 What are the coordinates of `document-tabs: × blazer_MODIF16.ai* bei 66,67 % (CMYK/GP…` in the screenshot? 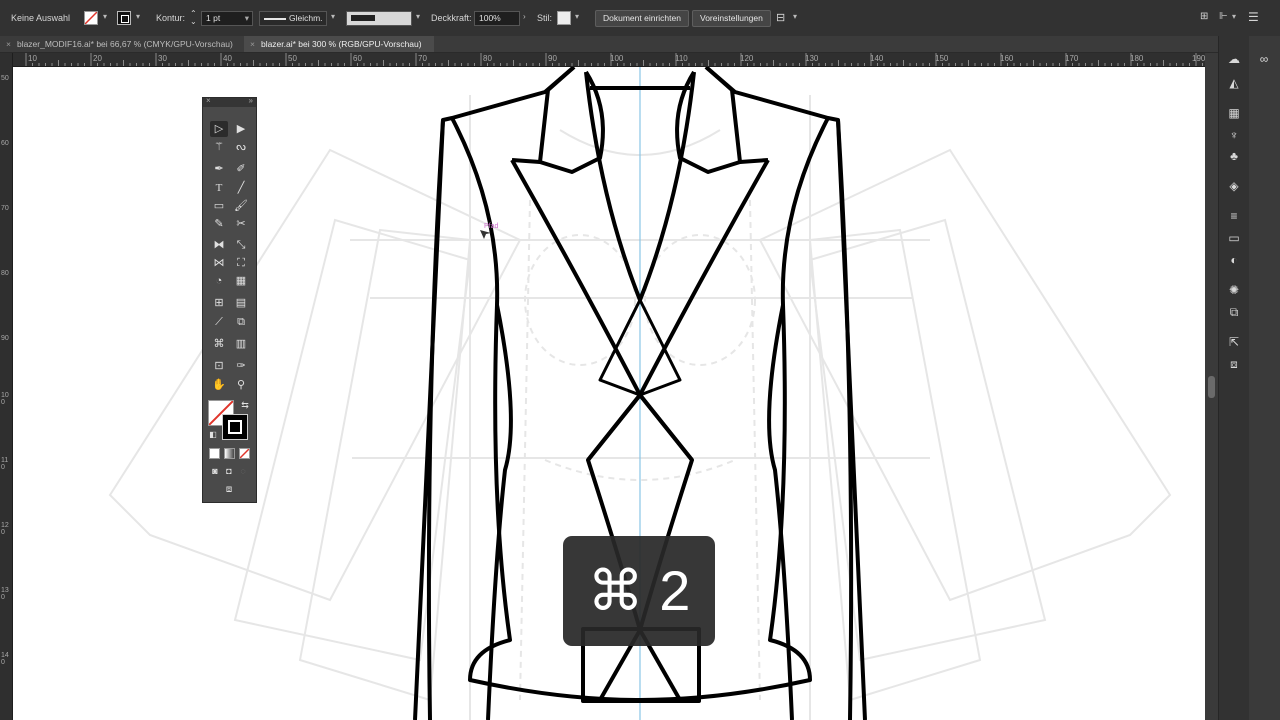 It's located at (610, 44).